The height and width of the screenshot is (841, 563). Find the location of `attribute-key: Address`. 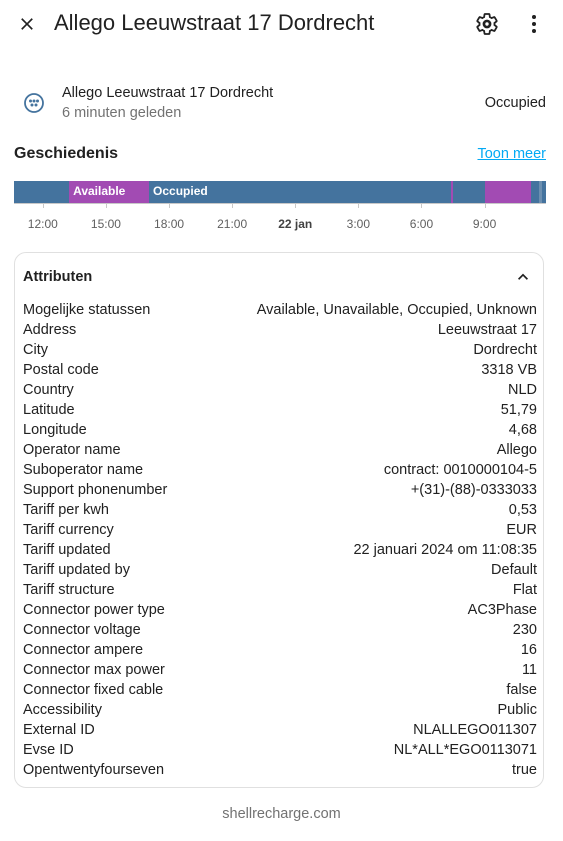

attribute-key: Address is located at coordinates (50, 330).